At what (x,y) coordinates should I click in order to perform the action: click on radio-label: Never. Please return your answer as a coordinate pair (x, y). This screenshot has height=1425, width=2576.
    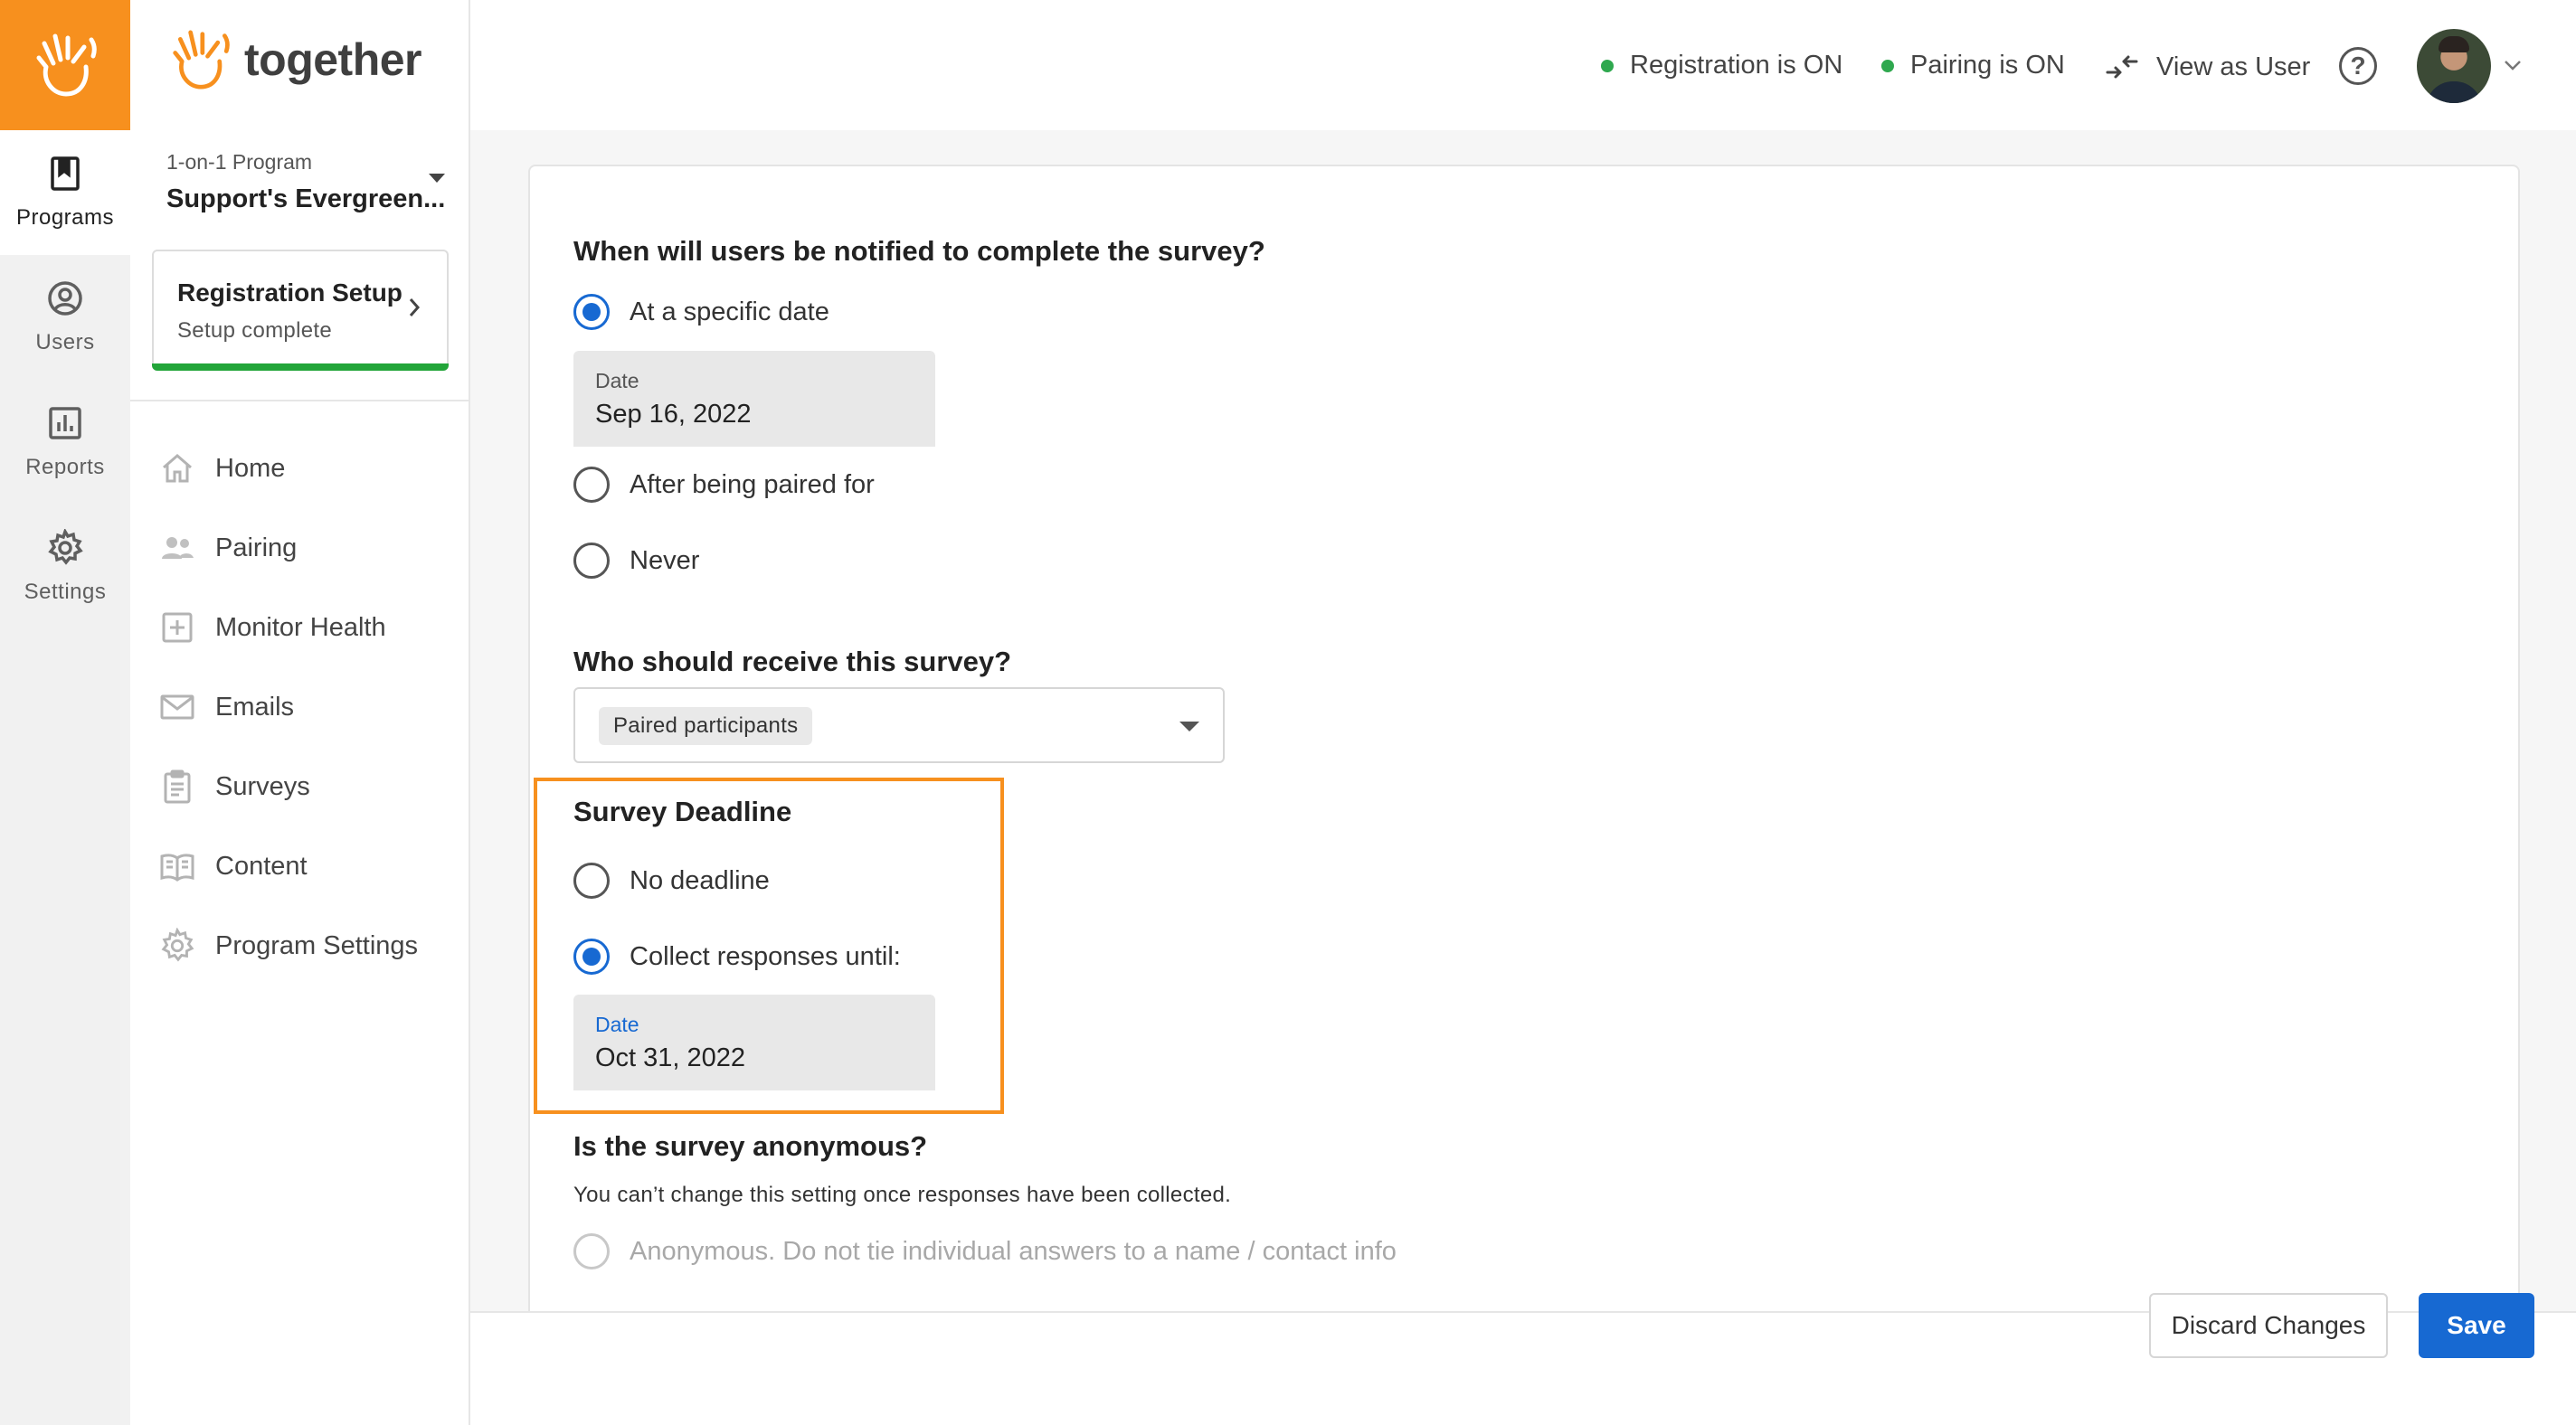
    Looking at the image, I should click on (665, 560).